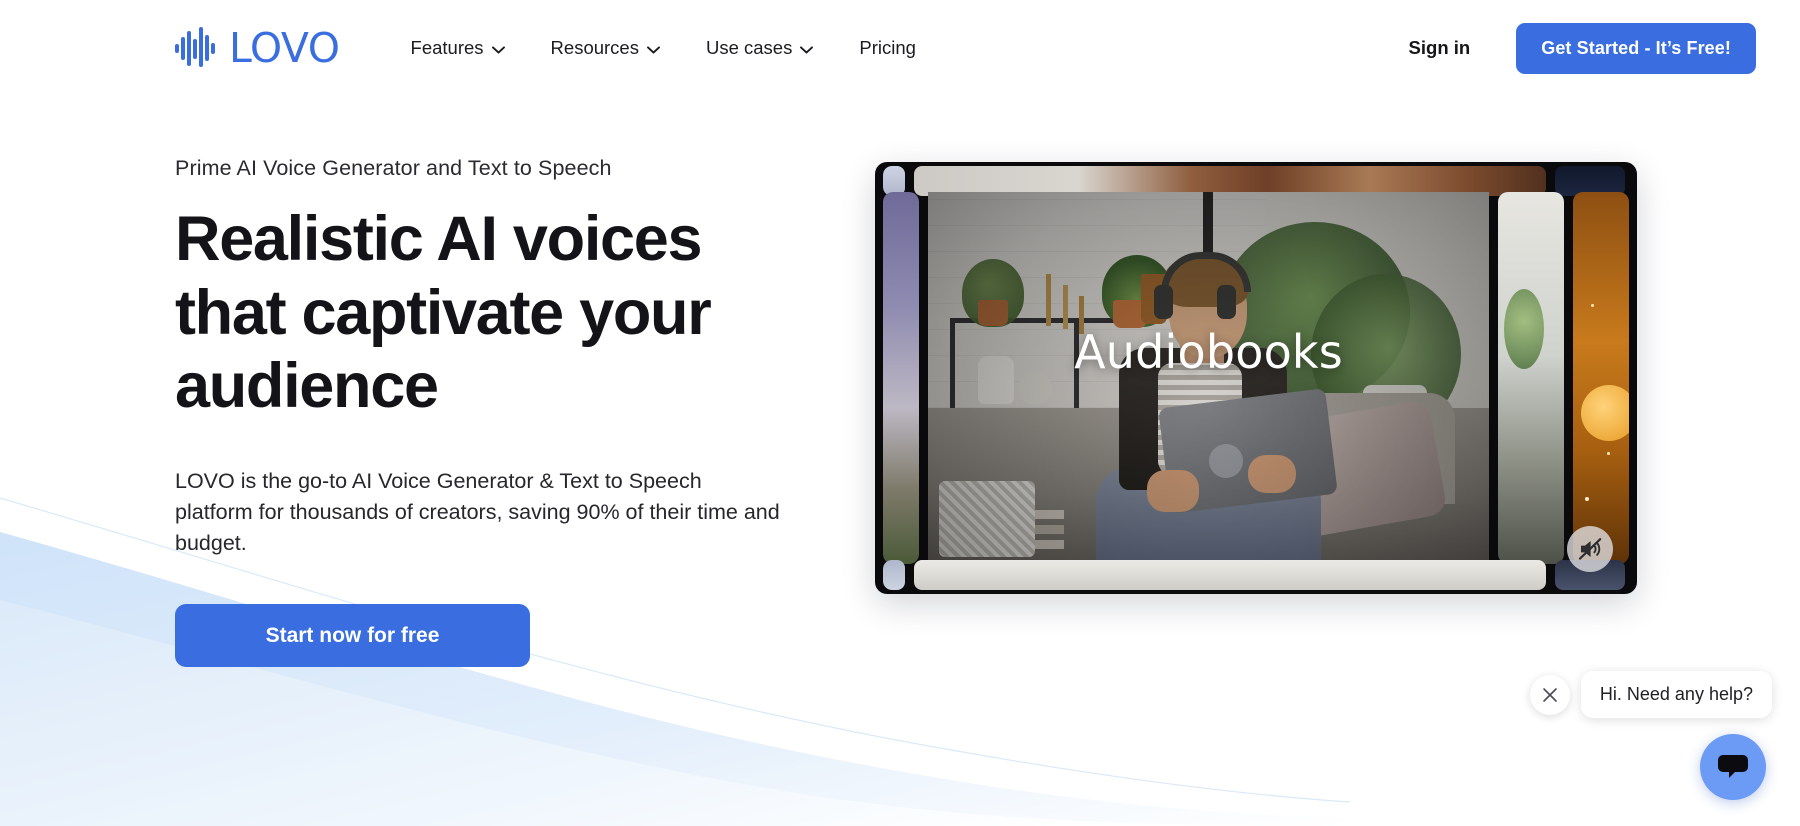  Describe the element at coordinates (1208, 351) in the screenshot. I see `video-caption-label: Audiobooks` at that location.